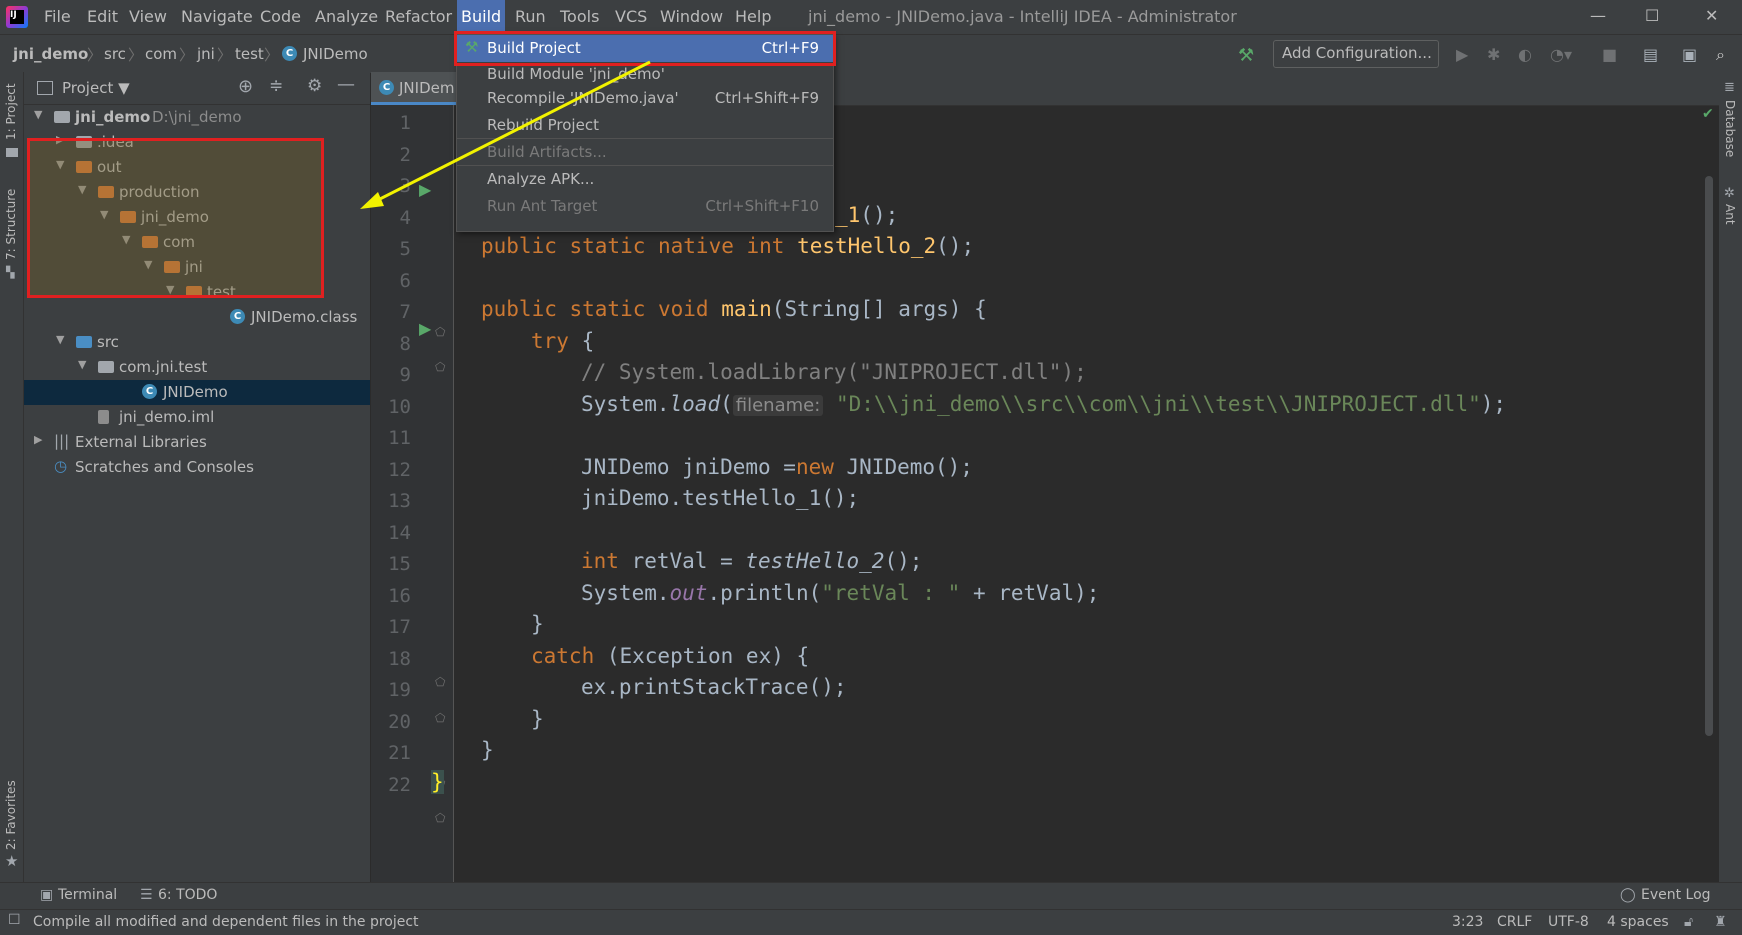  What do you see at coordinates (1688, 922) in the screenshot?
I see `lock-icon: 🔓︎` at bounding box center [1688, 922].